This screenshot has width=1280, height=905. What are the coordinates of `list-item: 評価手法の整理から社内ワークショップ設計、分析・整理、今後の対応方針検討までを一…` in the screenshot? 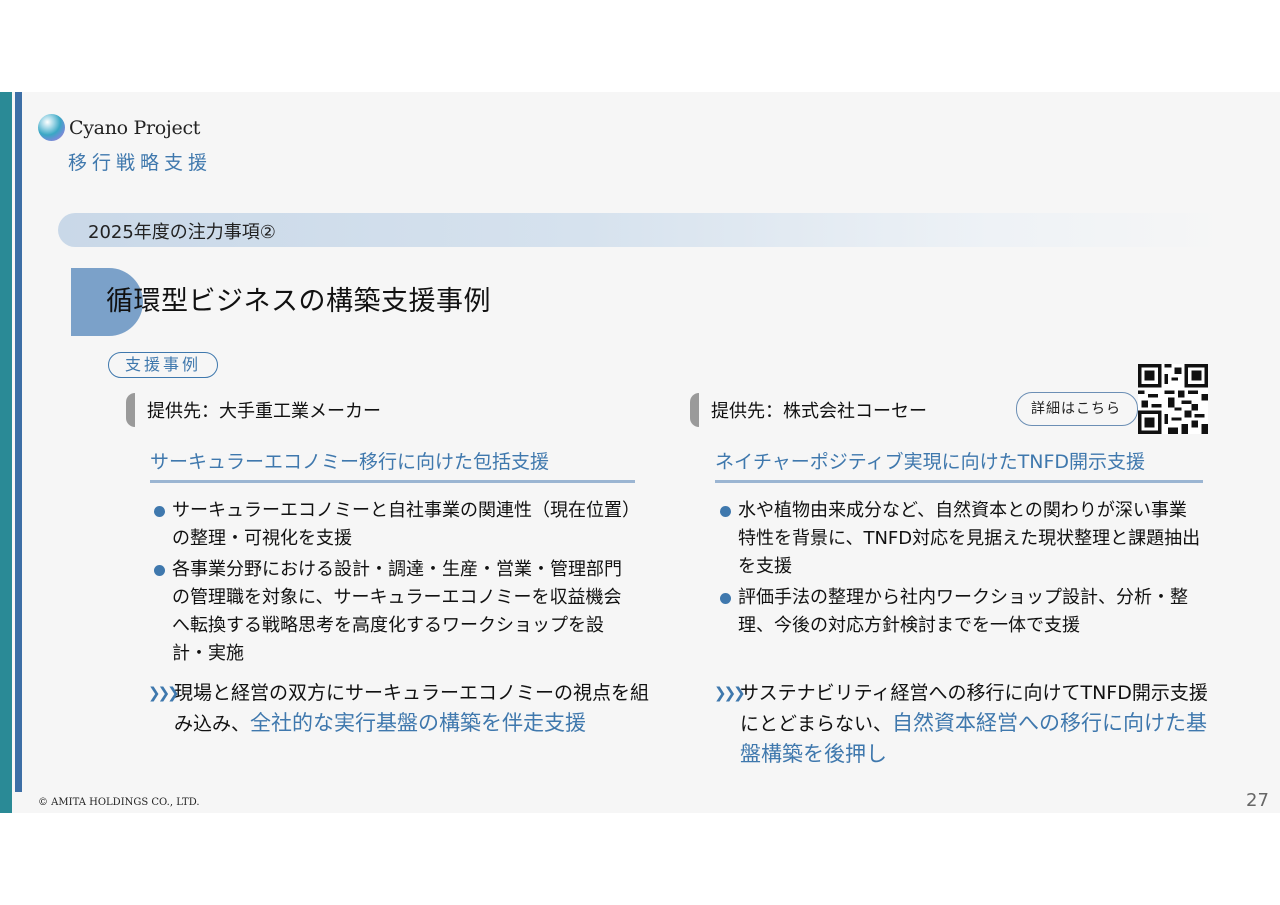 It's located at (960, 612).